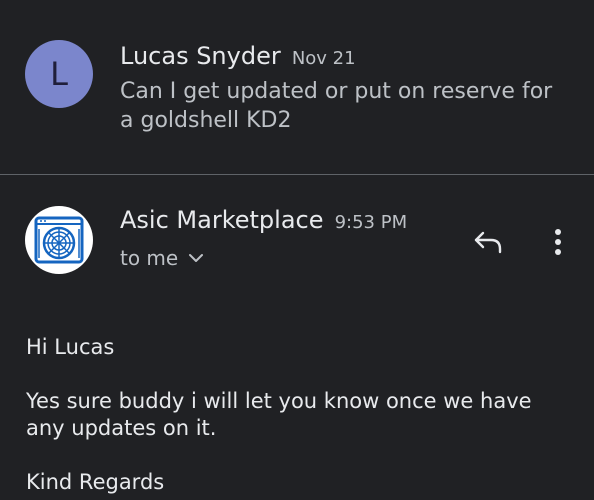 Image resolution: width=594 pixels, height=500 pixels. I want to click on avatar-letter: L, so click(59, 74).